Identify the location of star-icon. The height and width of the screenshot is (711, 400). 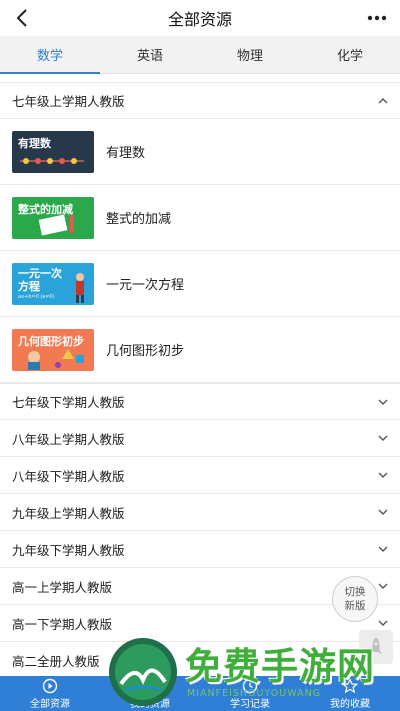
(350, 685).